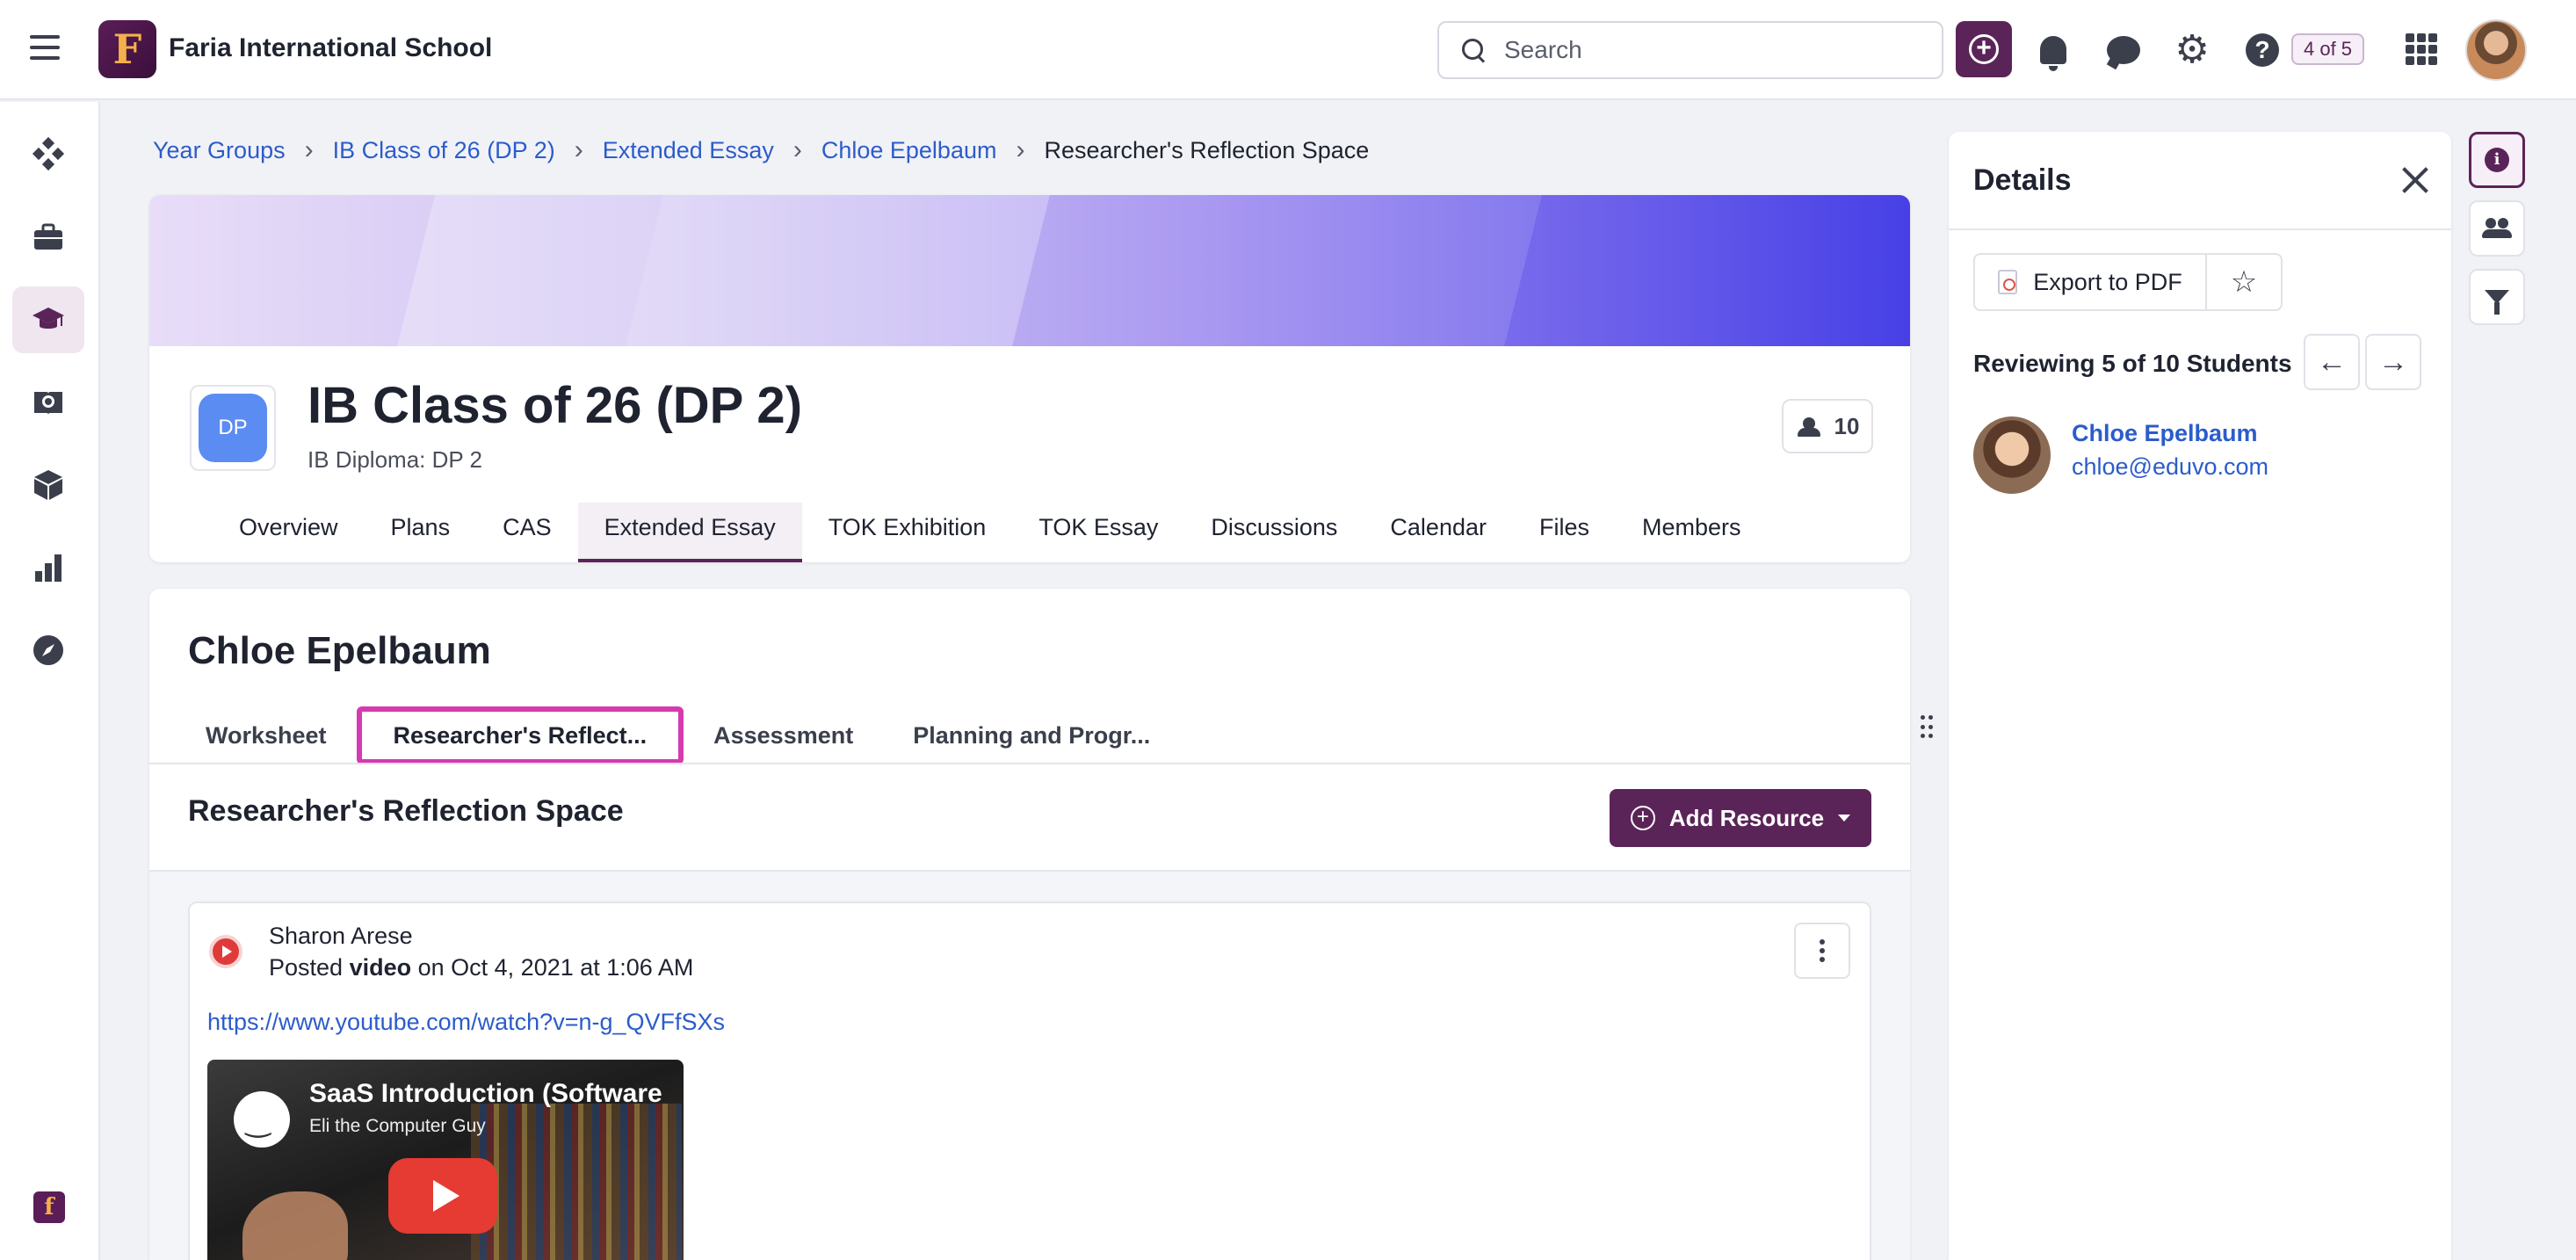  I want to click on class-title: IB Class of 26 (DP 2), so click(555, 405).